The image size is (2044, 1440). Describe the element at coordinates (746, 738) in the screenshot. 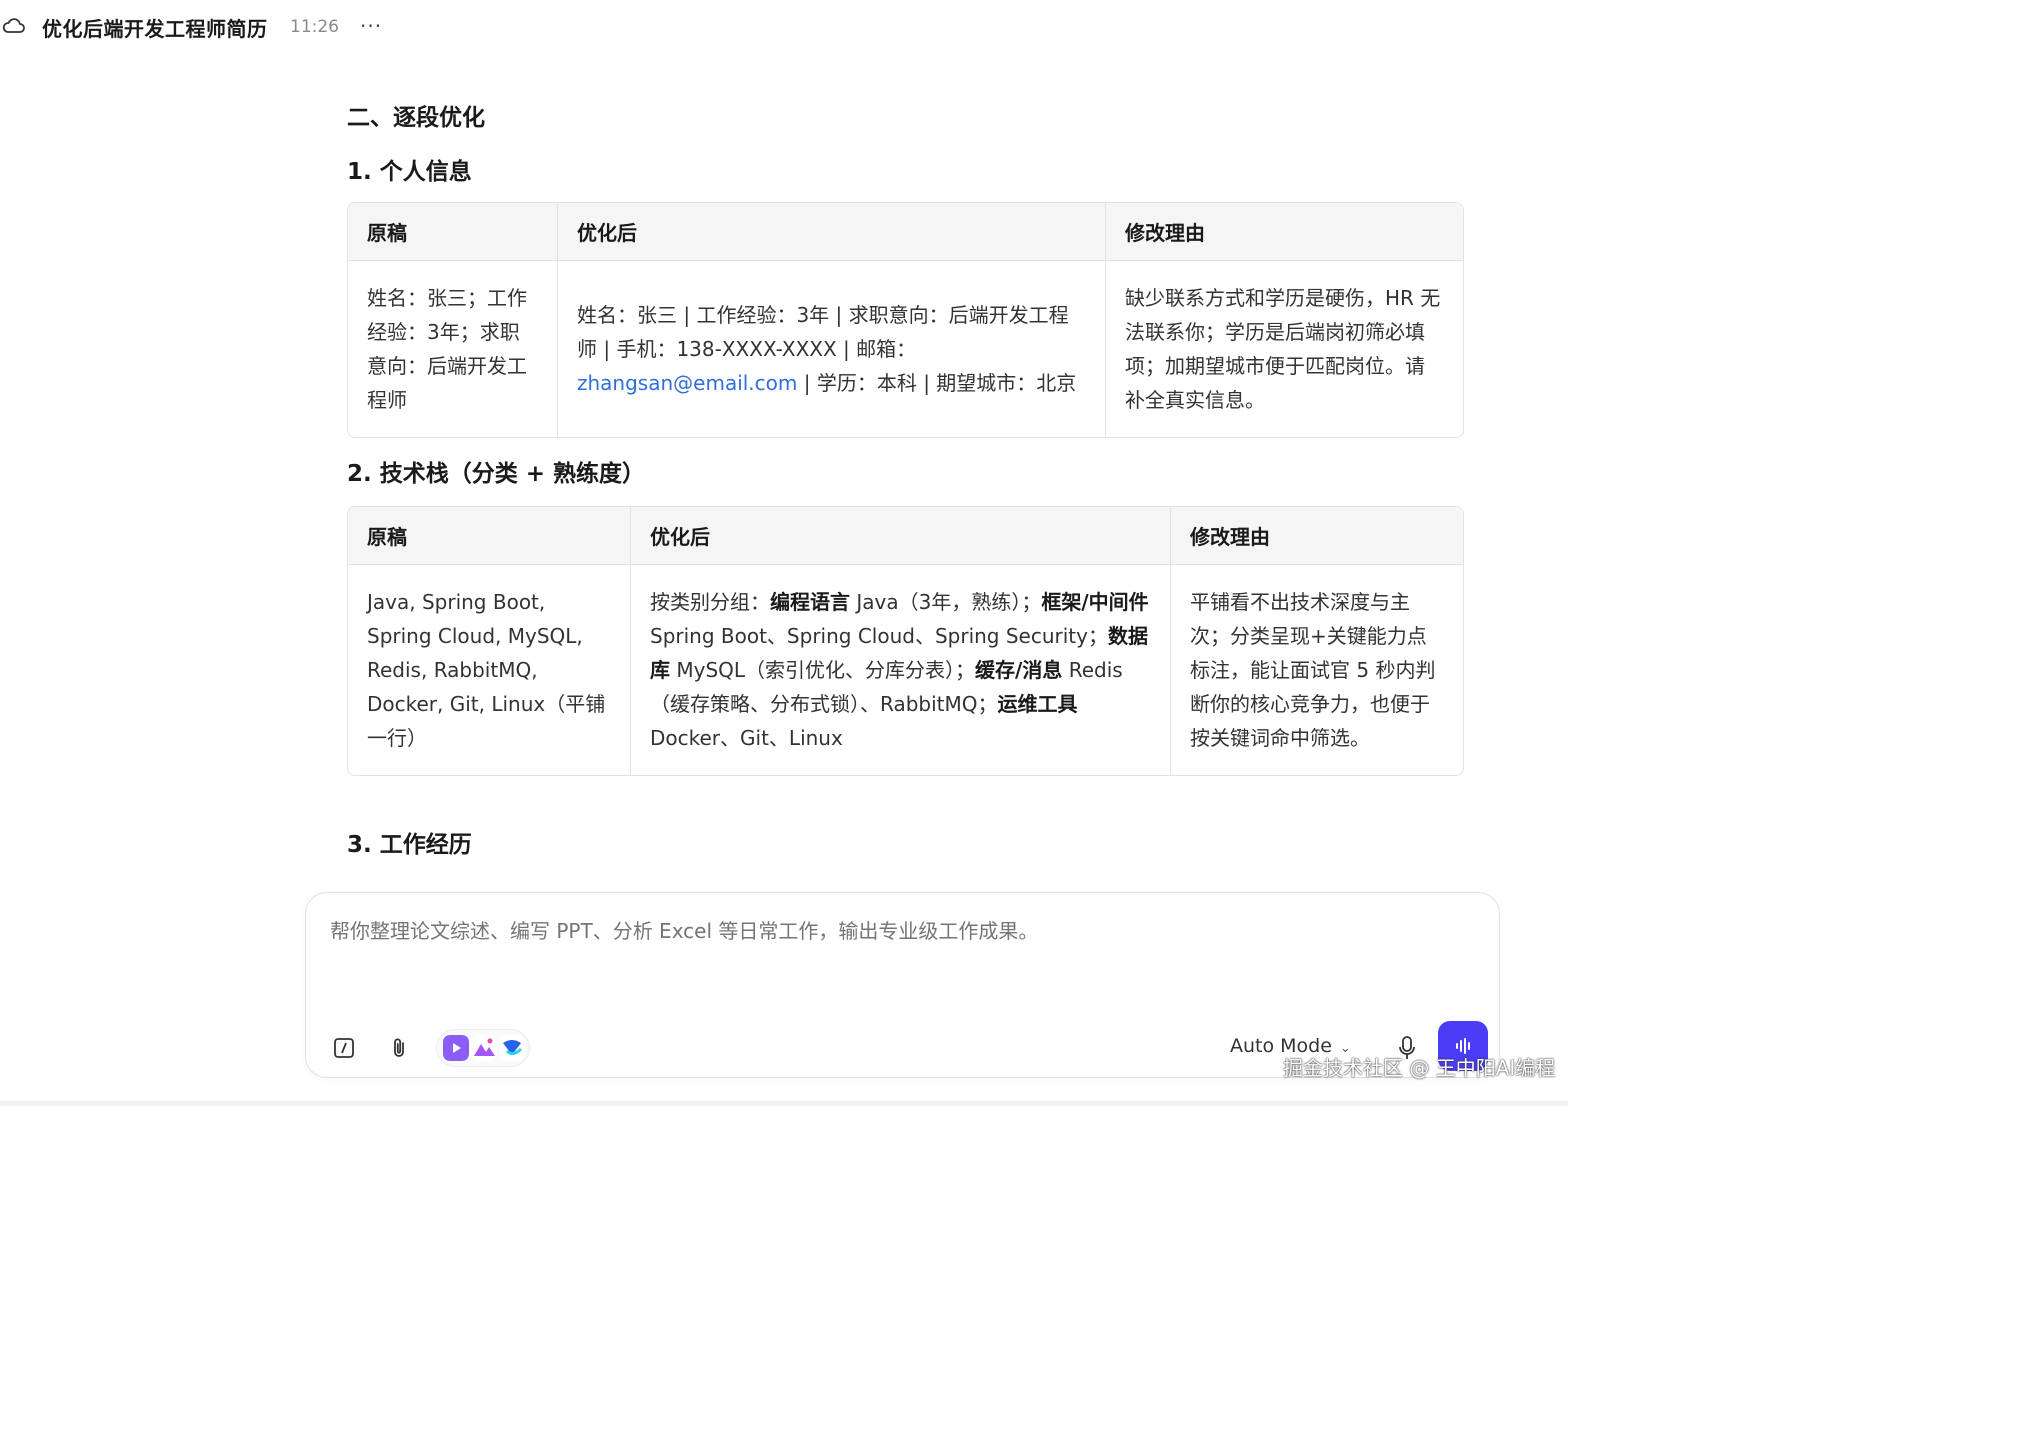

I see `ops-text: Docker、Git、Linux` at that location.